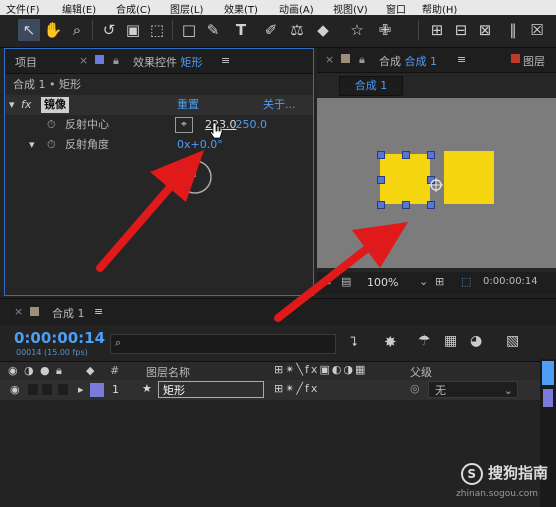  What do you see at coordinates (357, 30) in the screenshot?
I see `roto-brush-icon: ☆` at bounding box center [357, 30].